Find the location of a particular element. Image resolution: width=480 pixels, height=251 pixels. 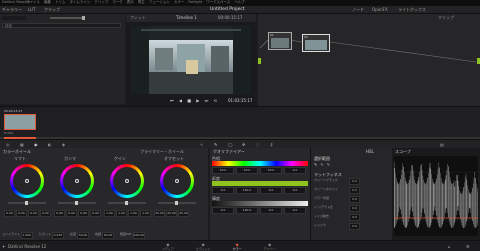

wheel-param-value: 100.00 is located at coordinates (138, 235).